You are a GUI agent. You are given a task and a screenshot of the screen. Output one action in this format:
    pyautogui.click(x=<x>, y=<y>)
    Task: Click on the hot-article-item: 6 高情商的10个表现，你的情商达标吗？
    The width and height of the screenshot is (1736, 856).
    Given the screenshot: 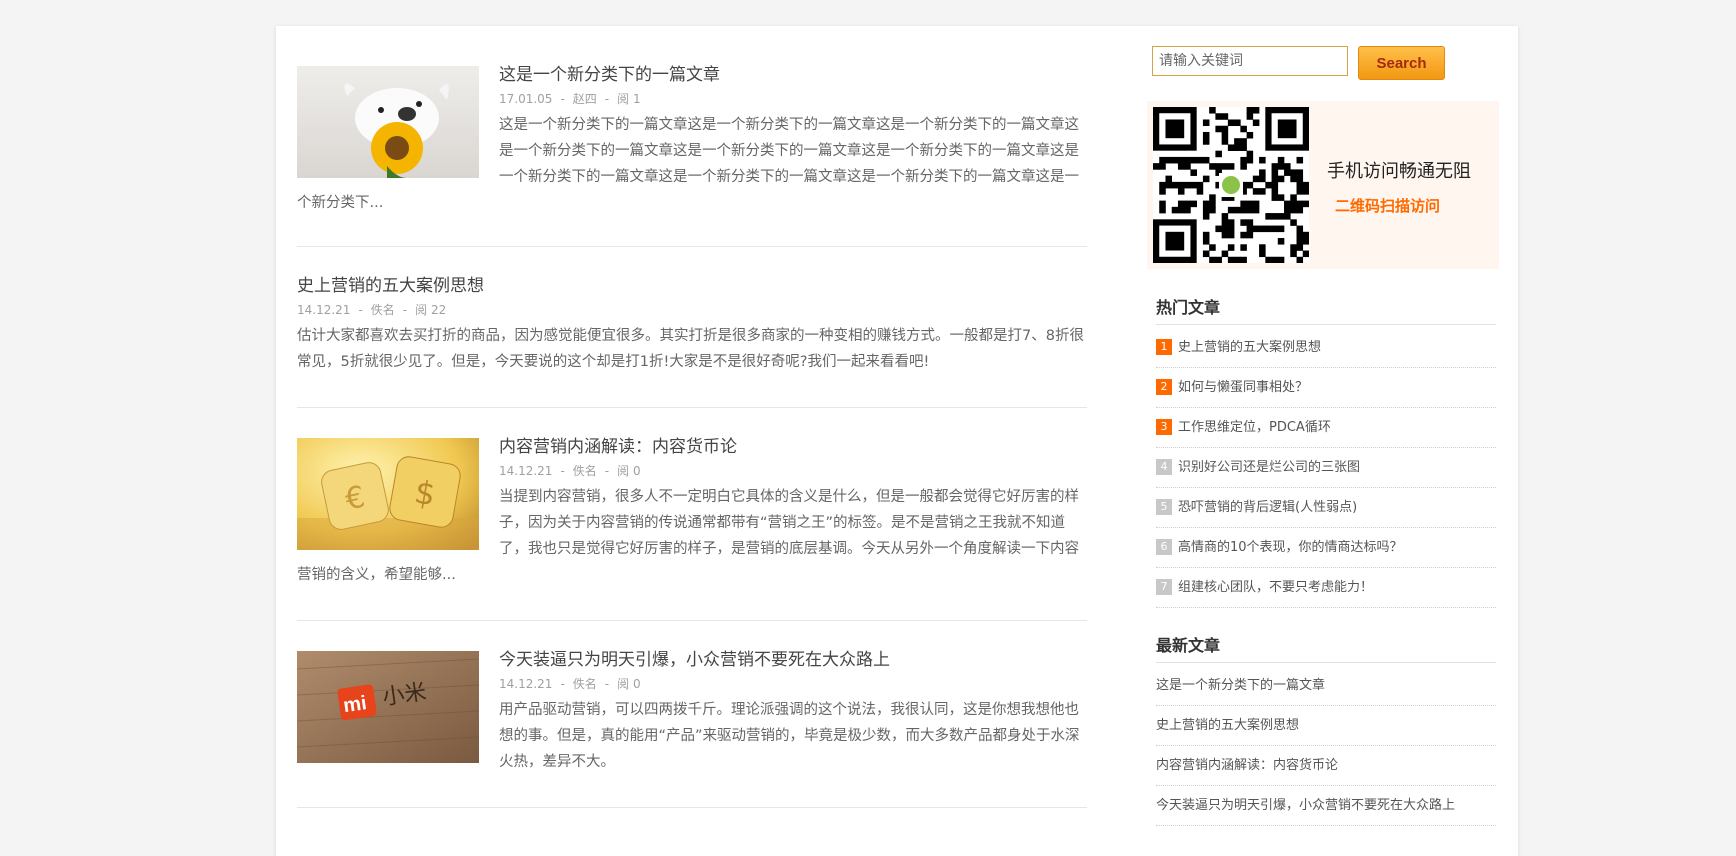 What is the action you would take?
    pyautogui.click(x=1326, y=548)
    